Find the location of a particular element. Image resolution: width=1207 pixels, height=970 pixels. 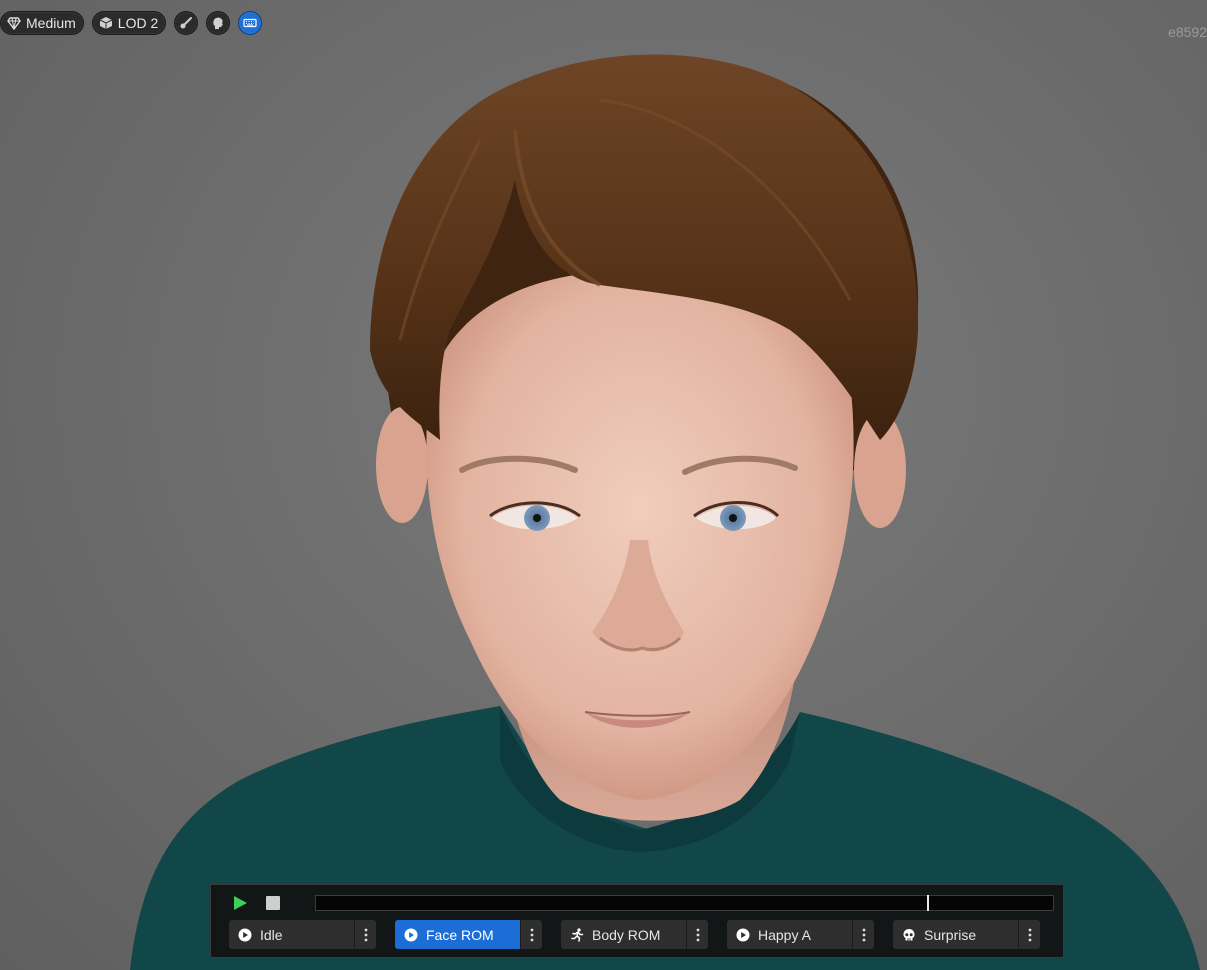

animation-surprise: Surprise is located at coordinates (966, 934).